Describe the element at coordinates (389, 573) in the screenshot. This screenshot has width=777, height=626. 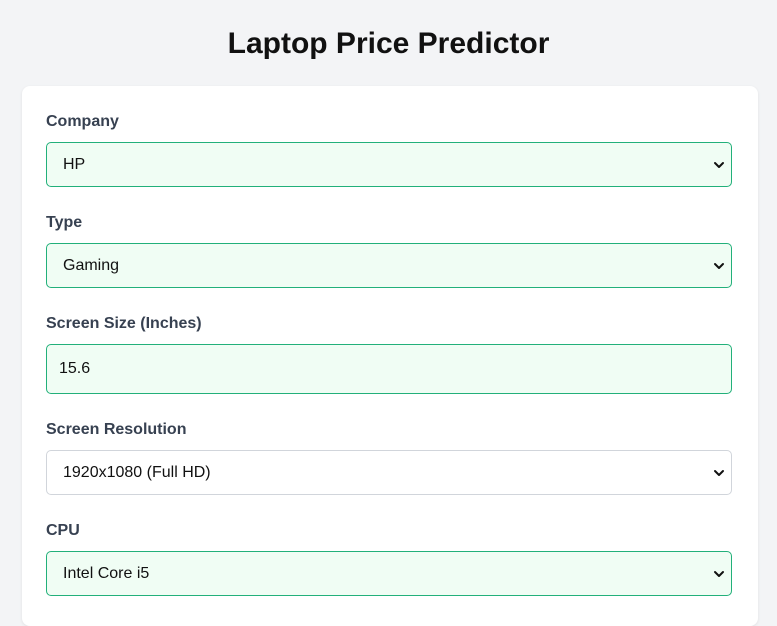
I see `cpu-select: Intel Core i5` at that location.